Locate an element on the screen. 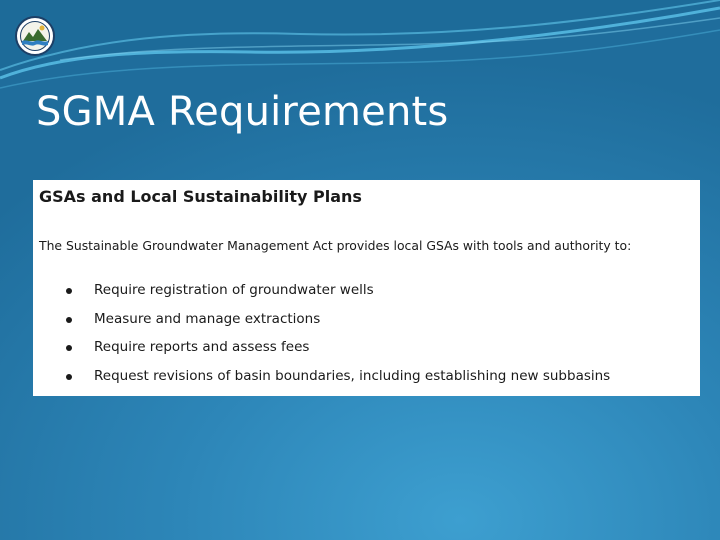 This screenshot has width=720, height=540. slide-title: SGMA Requirements is located at coordinates (242, 112).